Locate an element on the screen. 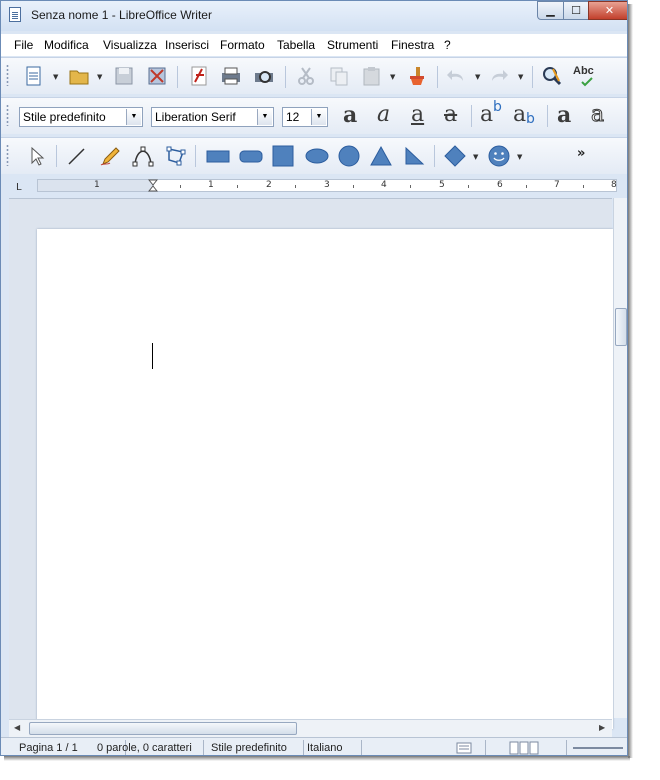 The height and width of the screenshot is (780, 660). scroll-right-icon: ▶ is located at coordinates (602, 727).